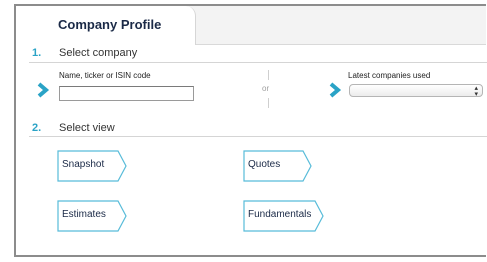 The width and height of the screenshot is (487, 262). I want to click on snapshot-button: Snapshot, so click(92, 166).